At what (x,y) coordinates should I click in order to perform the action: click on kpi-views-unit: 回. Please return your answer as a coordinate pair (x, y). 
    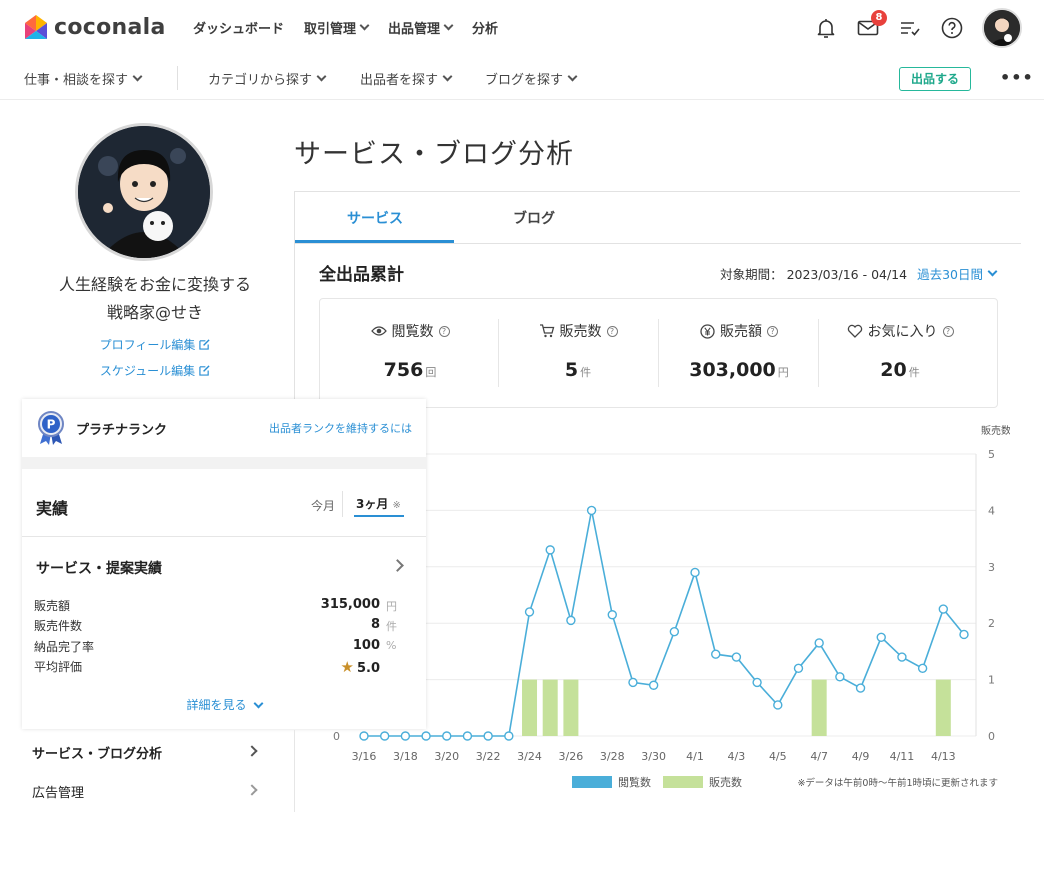
    Looking at the image, I should click on (431, 372).